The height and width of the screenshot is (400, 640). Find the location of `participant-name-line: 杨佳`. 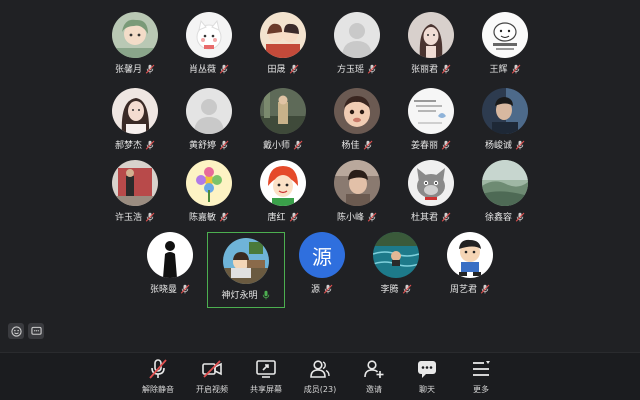

participant-name-line: 杨佳 is located at coordinates (356, 144).